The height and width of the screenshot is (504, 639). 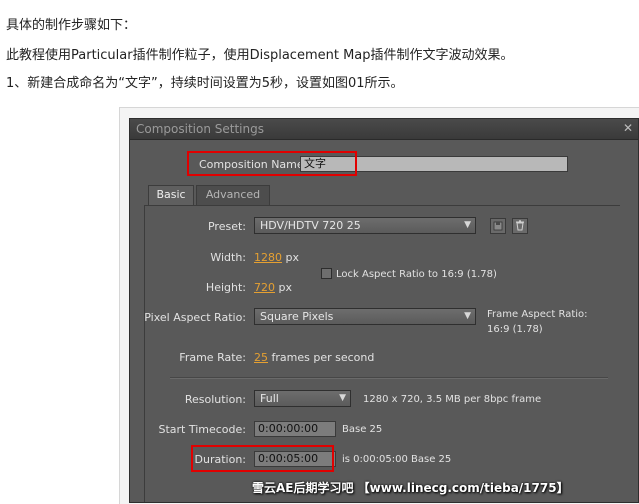 I want to click on duration-info: is 0:00:05:00 Base 25, so click(x=397, y=459).